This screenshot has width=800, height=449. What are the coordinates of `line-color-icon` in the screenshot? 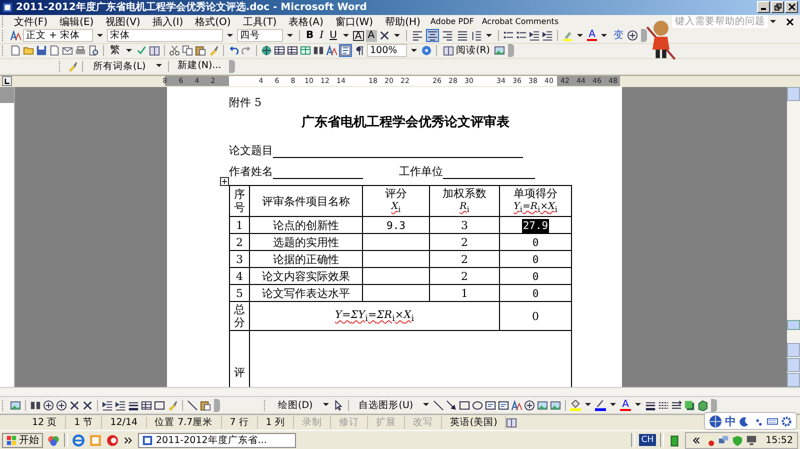 It's located at (600, 405).